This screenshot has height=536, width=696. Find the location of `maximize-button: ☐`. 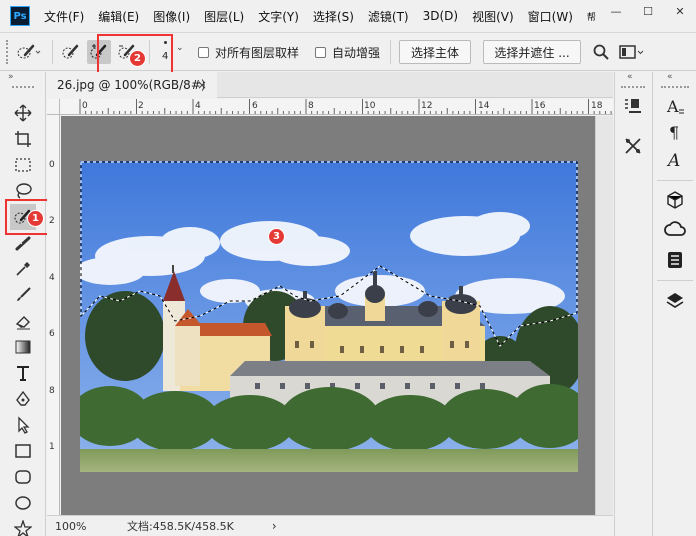

maximize-button: ☐ is located at coordinates (648, 11).